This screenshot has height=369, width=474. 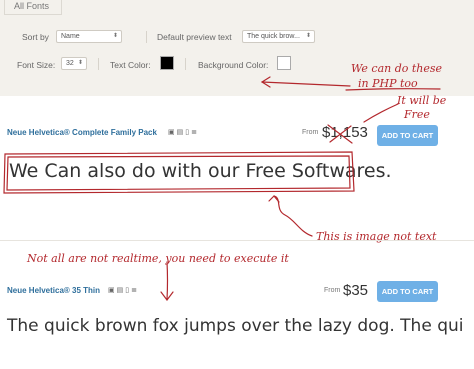 I want to click on text-color-label: Text Color:, so click(x=130, y=65).